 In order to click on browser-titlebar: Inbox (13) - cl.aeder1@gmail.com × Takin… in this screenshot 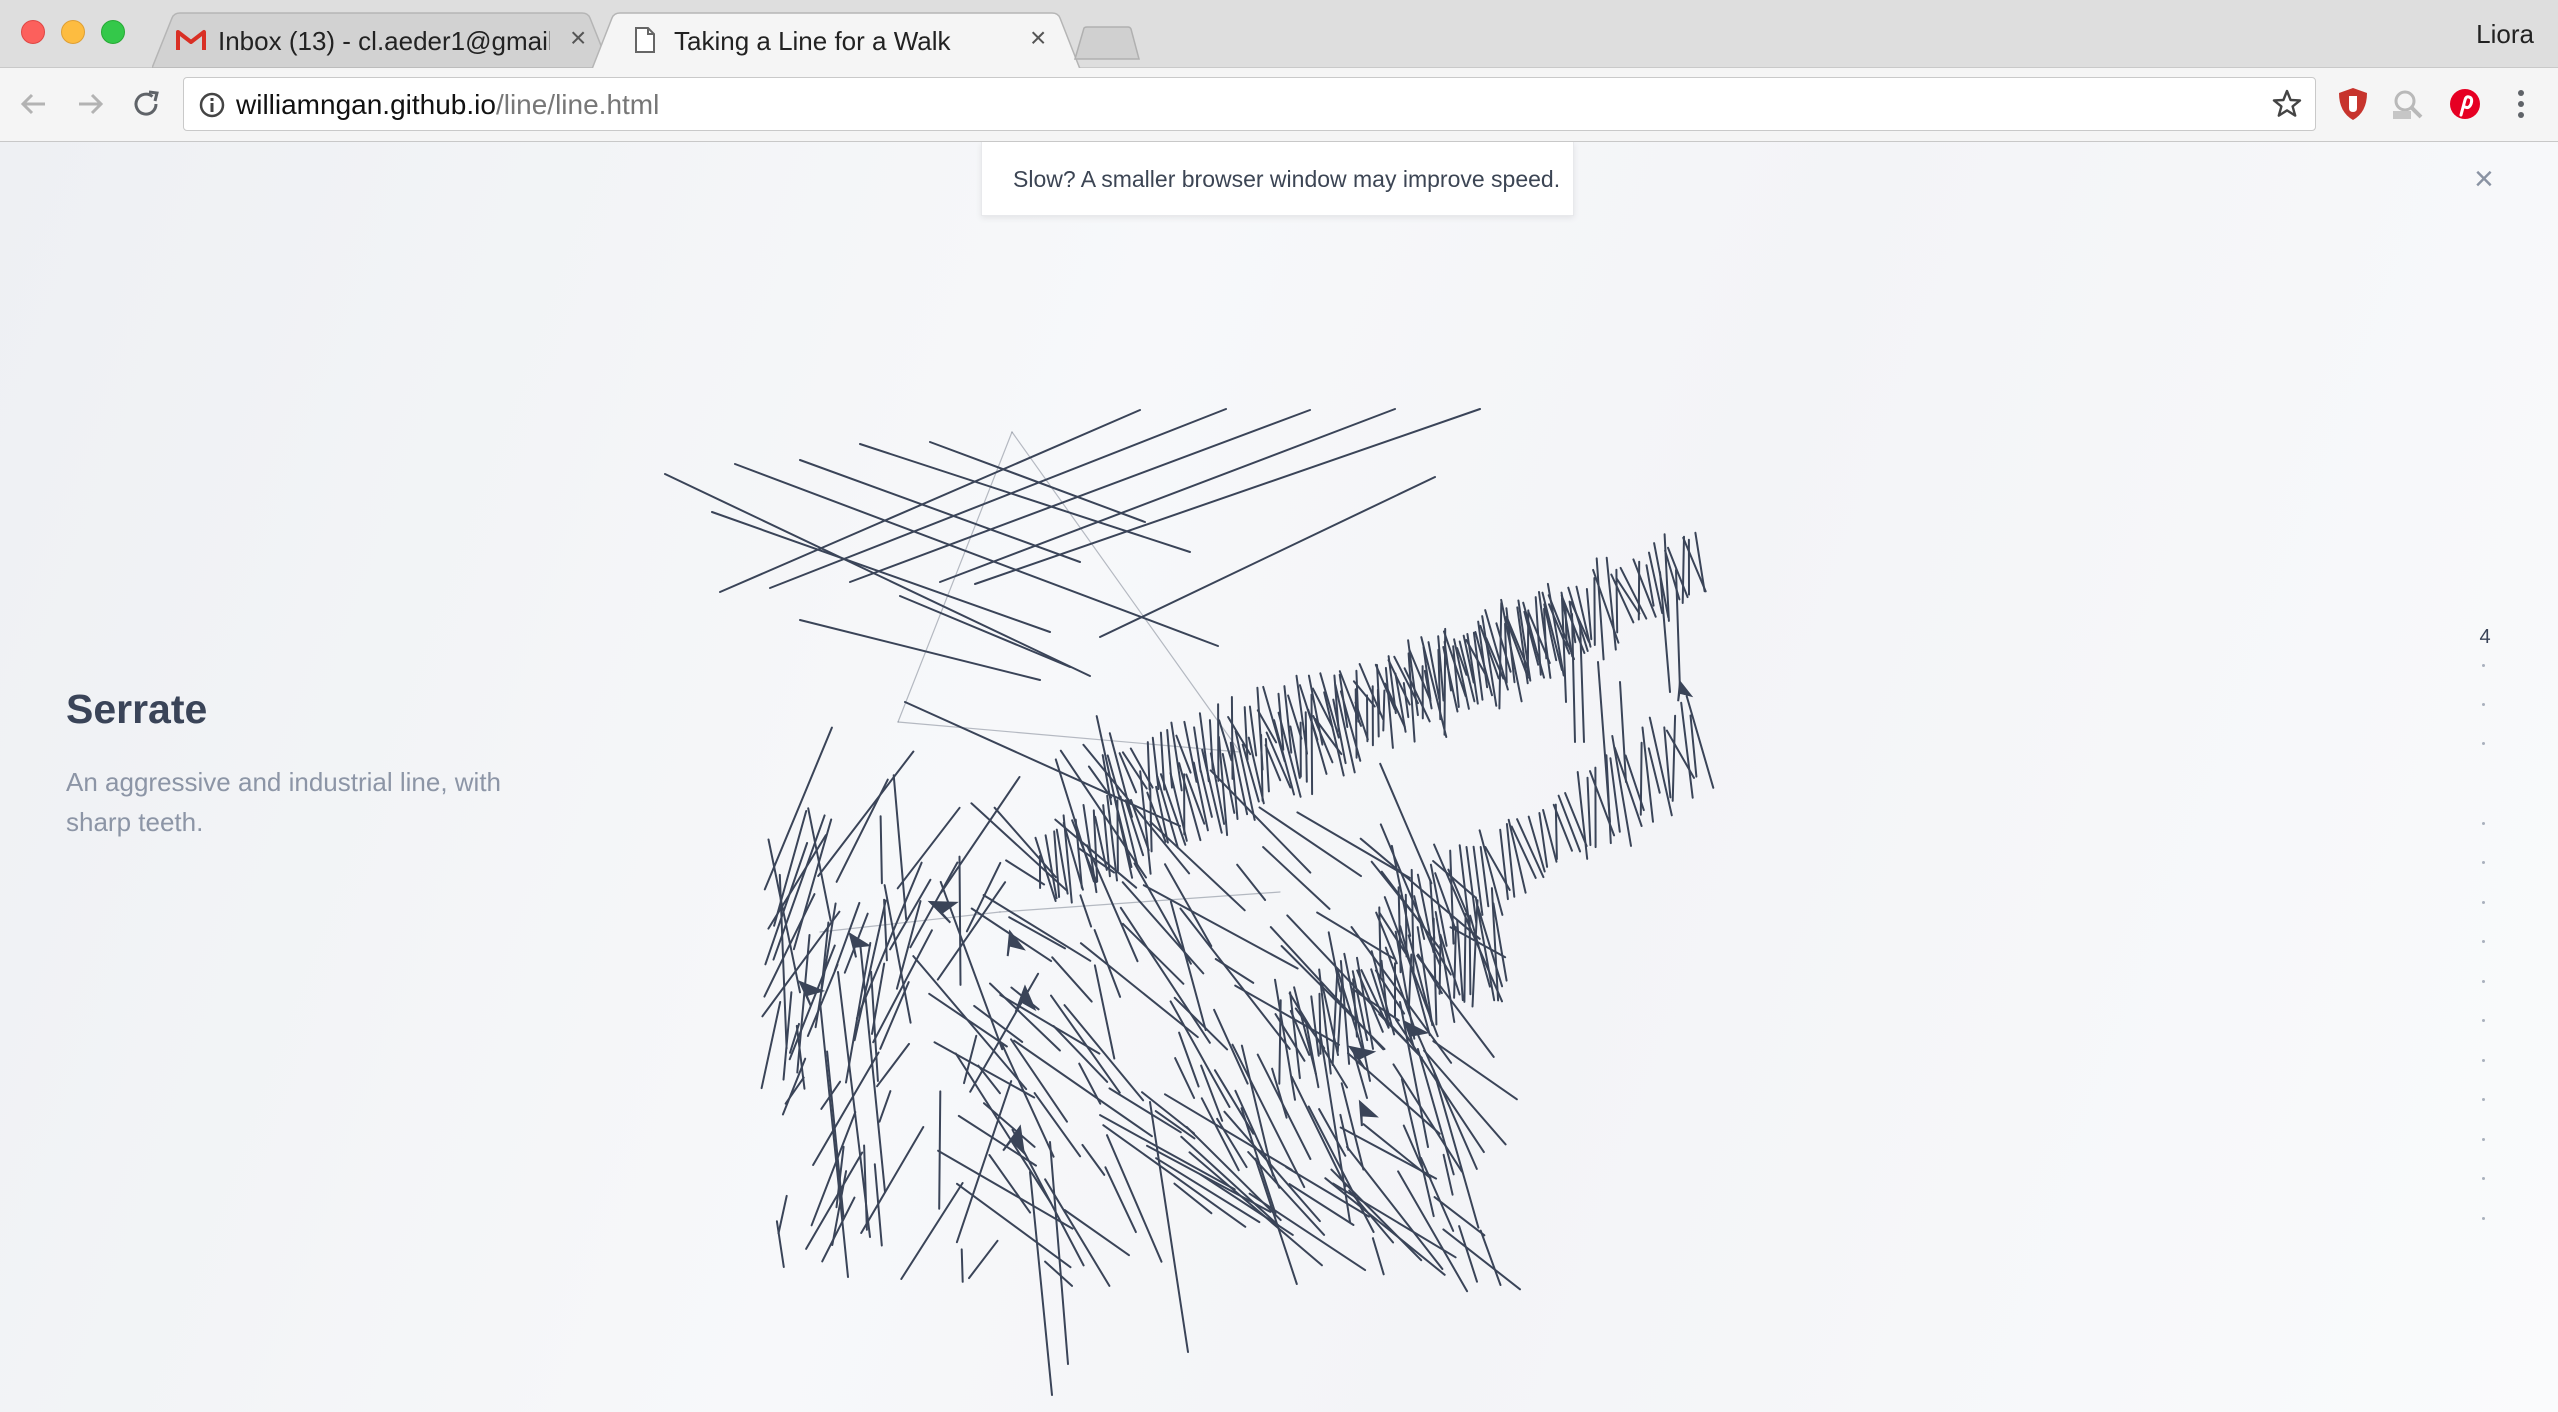, I will do `click(1279, 34)`.